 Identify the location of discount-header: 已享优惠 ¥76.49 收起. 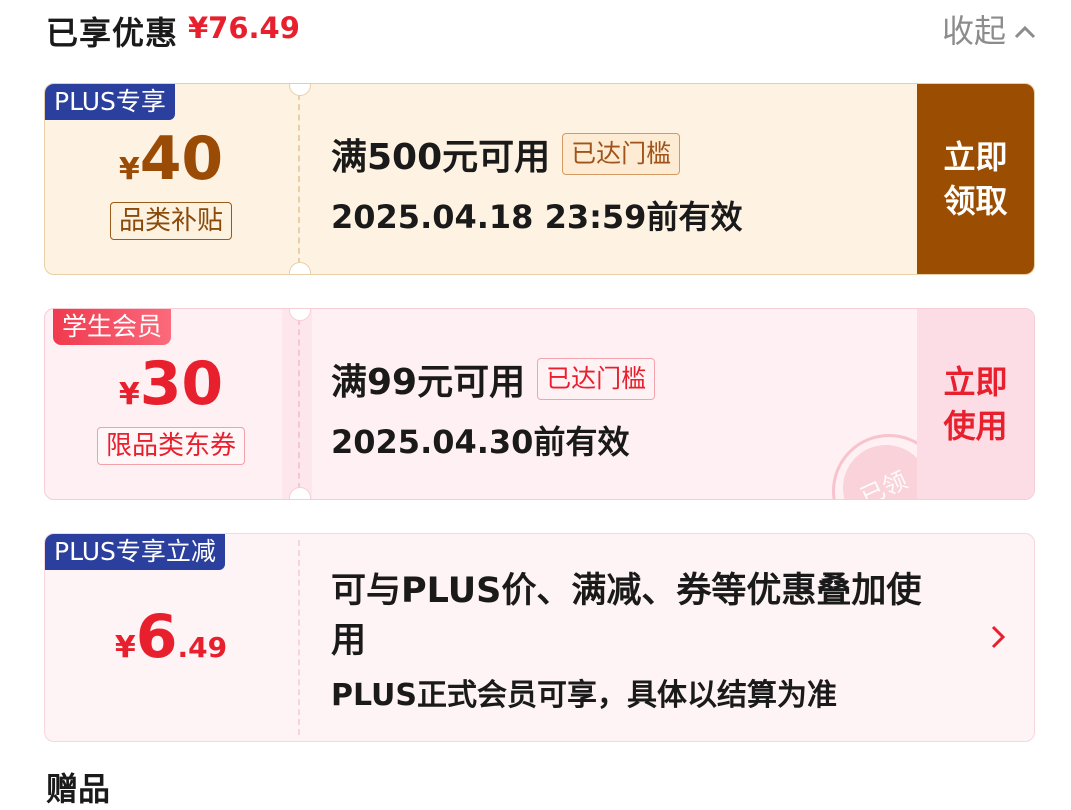
(541, 29).